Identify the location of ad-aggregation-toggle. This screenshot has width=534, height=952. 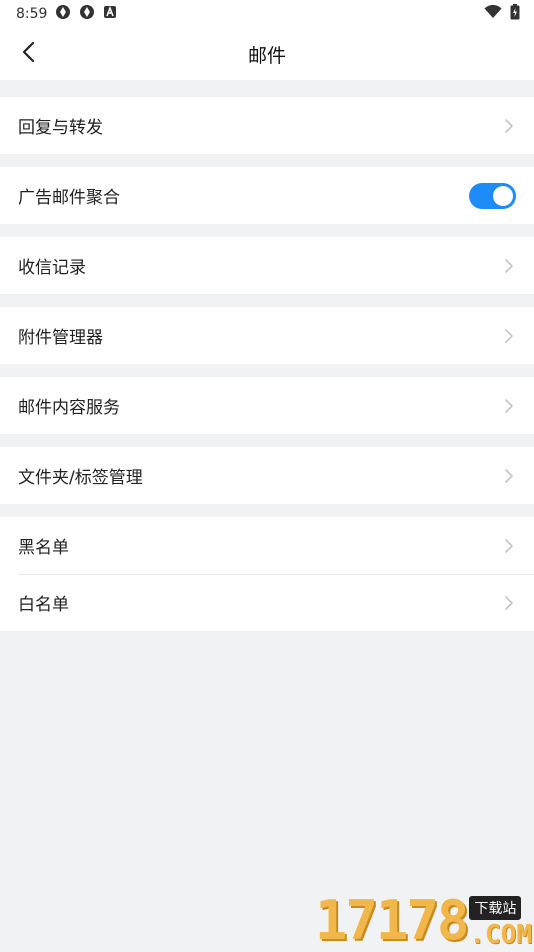
(492, 195).